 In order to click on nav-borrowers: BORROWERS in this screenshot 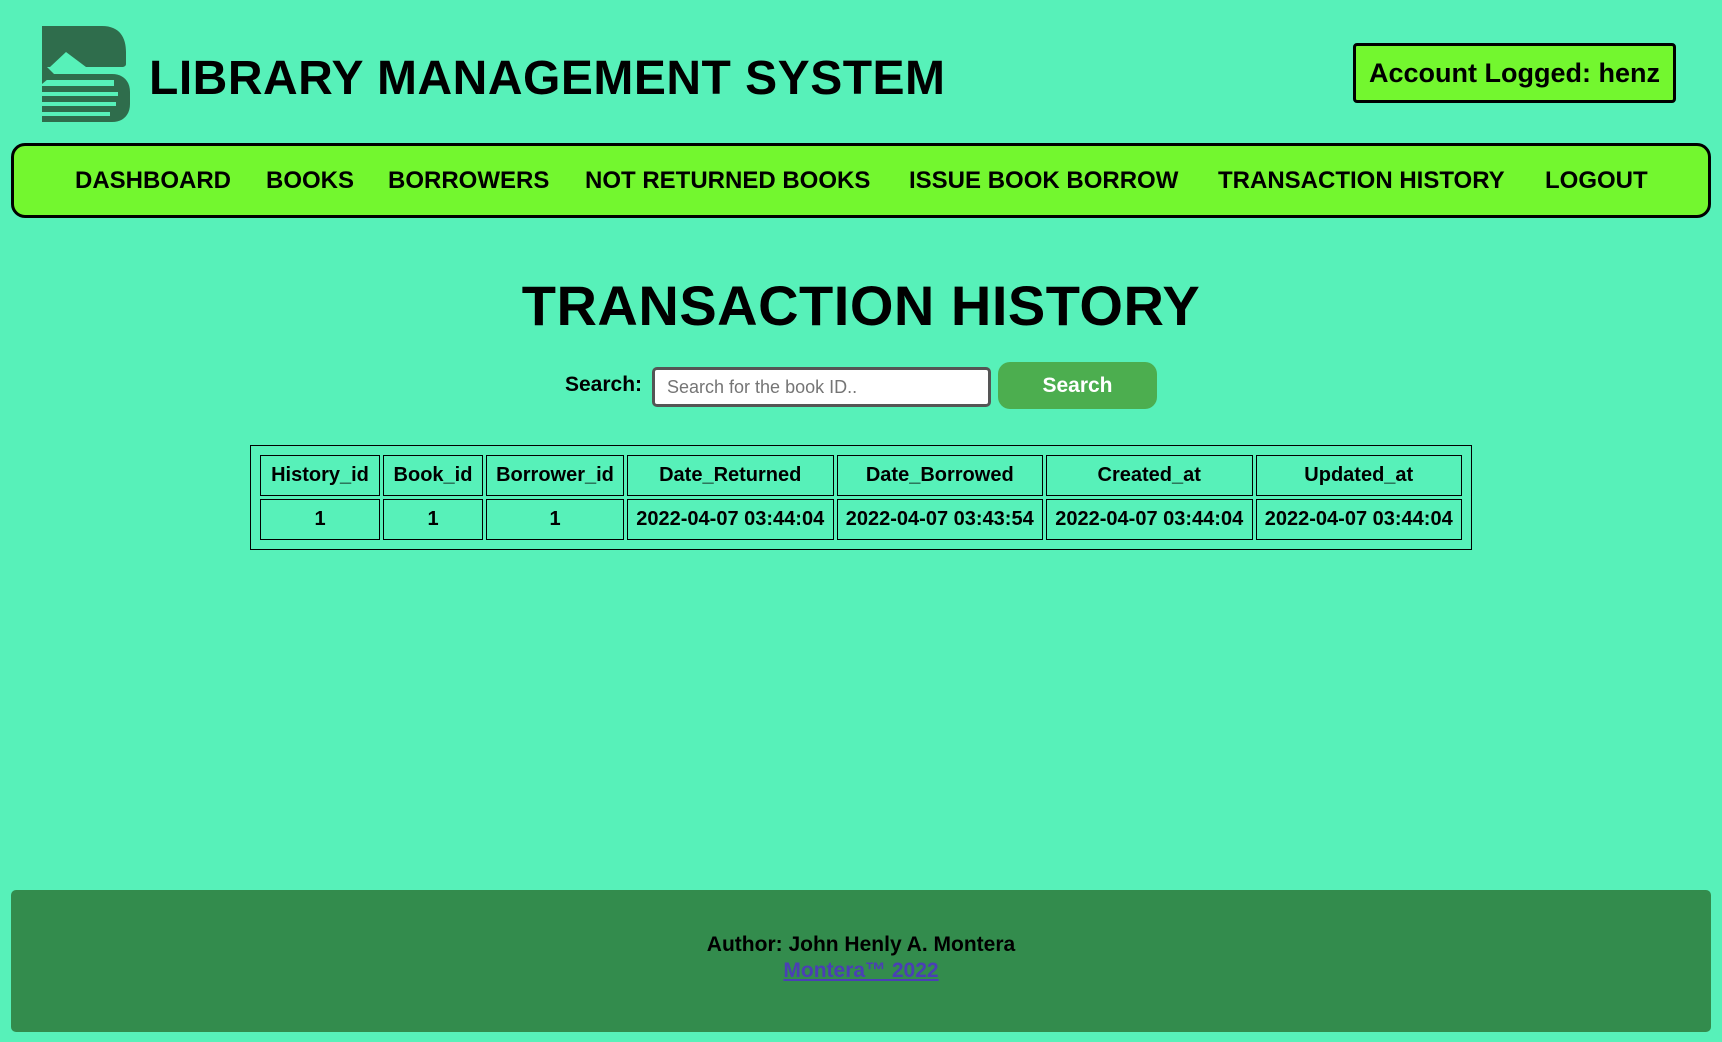, I will do `click(468, 181)`.